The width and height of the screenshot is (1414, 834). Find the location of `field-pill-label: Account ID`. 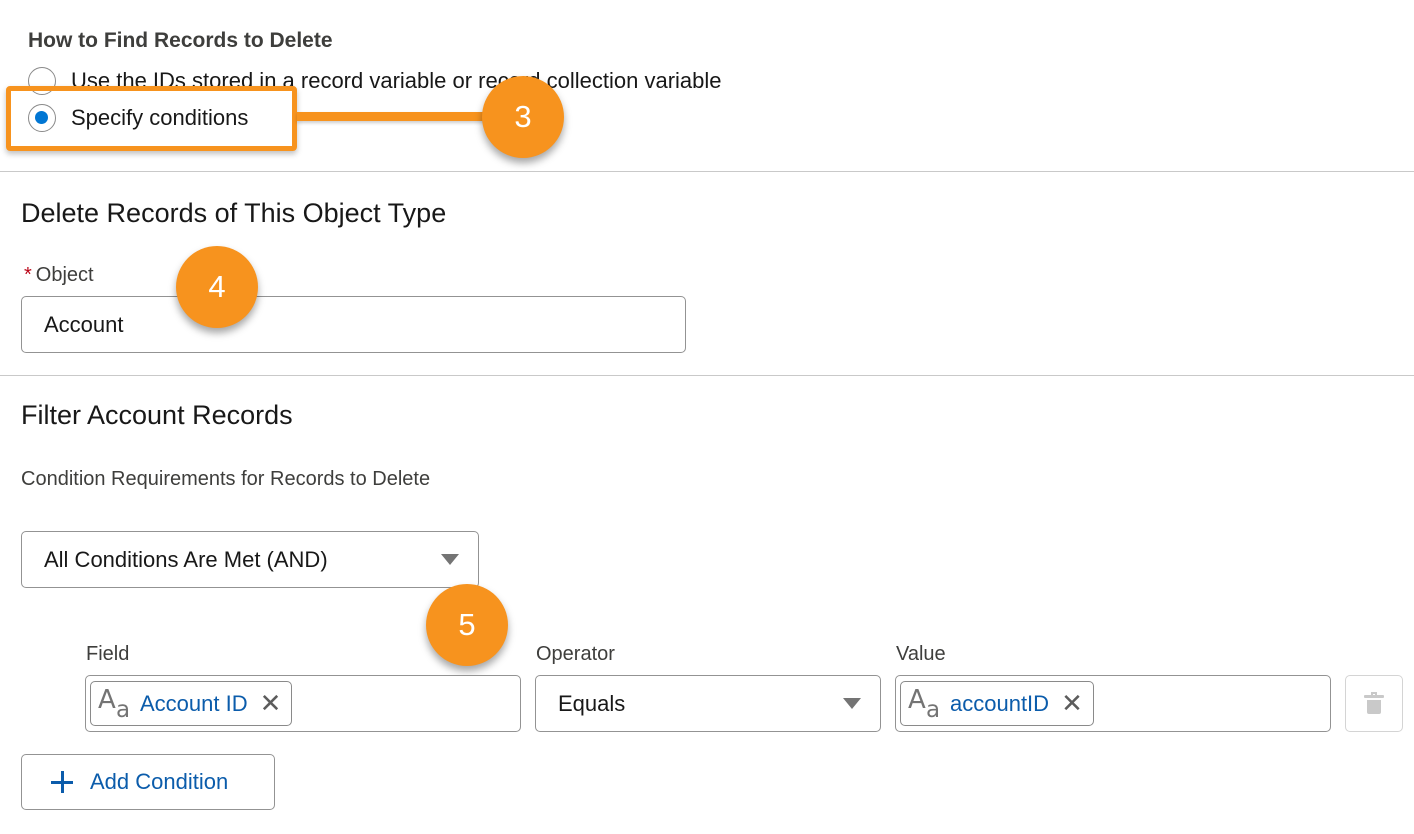

field-pill-label: Account ID is located at coordinates (194, 703).